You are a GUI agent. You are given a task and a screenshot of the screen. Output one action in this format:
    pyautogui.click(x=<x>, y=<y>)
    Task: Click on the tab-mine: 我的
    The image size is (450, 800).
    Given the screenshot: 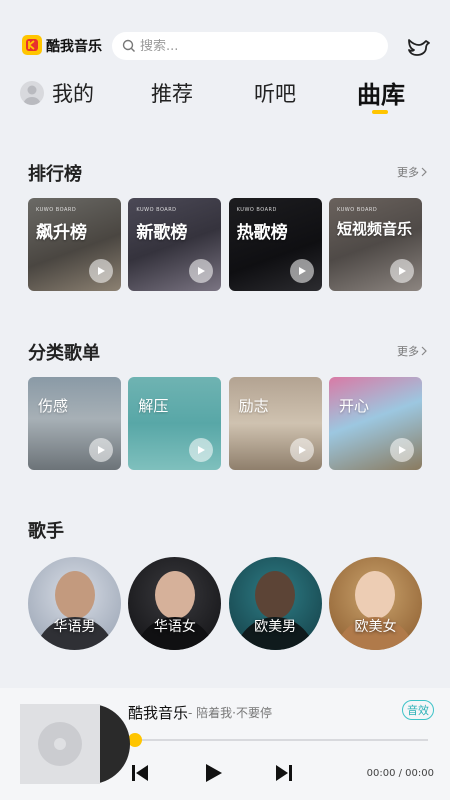 What is the action you would take?
    pyautogui.click(x=73, y=93)
    